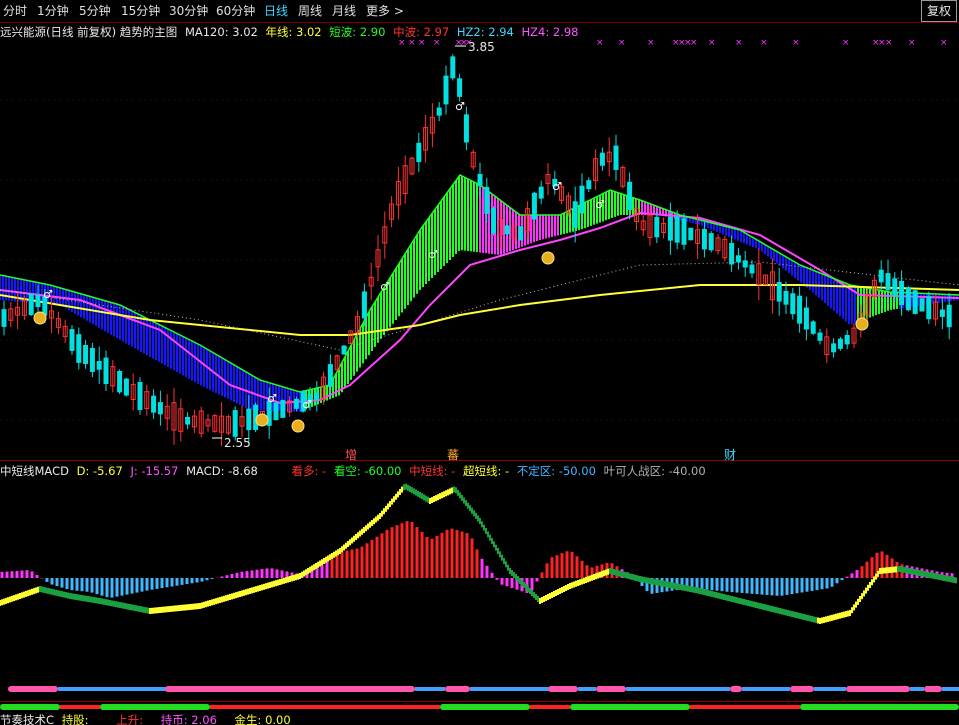 The image size is (959, 725). What do you see at coordinates (15, 10) in the screenshot?
I see `tab-fenshi: 分时` at bounding box center [15, 10].